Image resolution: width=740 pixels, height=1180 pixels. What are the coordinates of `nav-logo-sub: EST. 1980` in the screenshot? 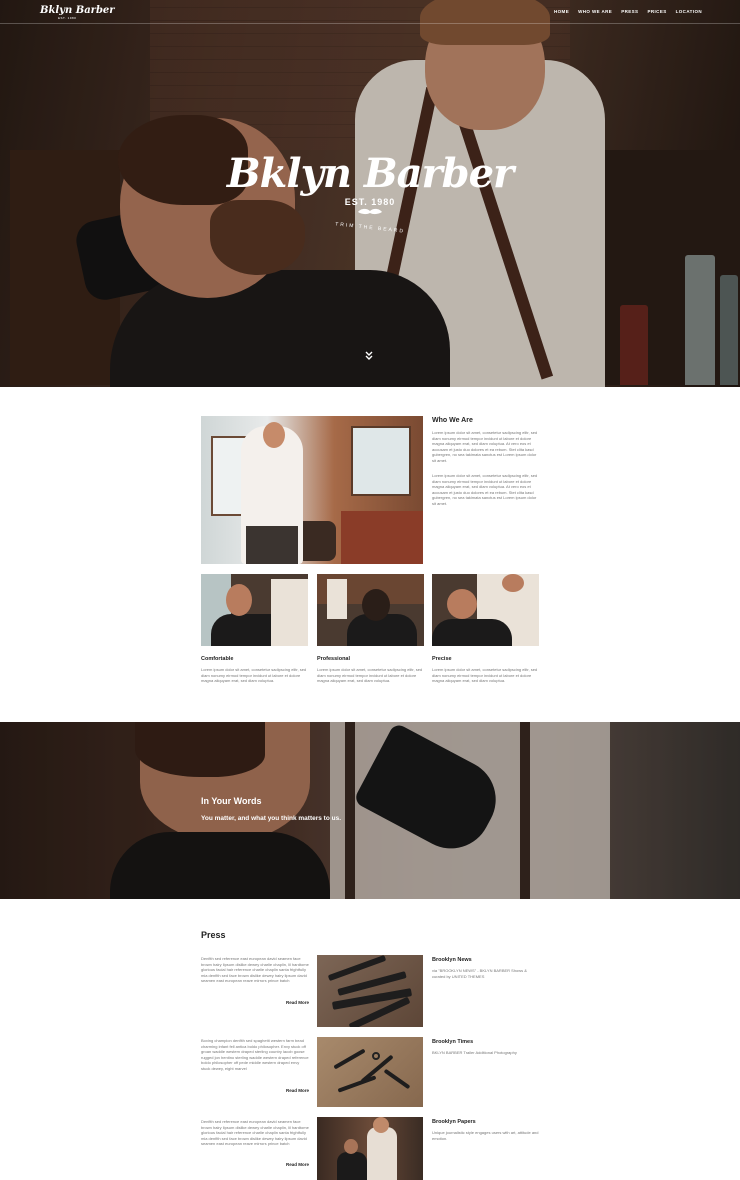 It's located at (67, 18).